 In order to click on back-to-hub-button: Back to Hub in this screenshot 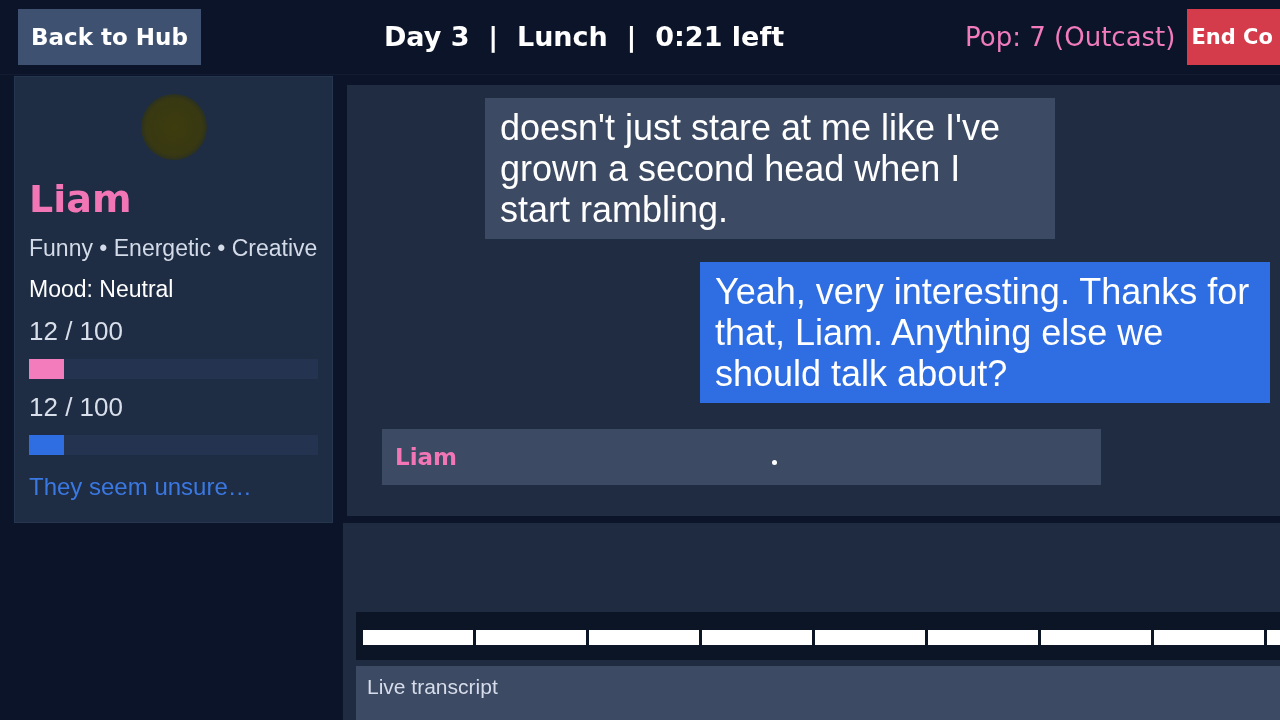, I will do `click(109, 37)`.